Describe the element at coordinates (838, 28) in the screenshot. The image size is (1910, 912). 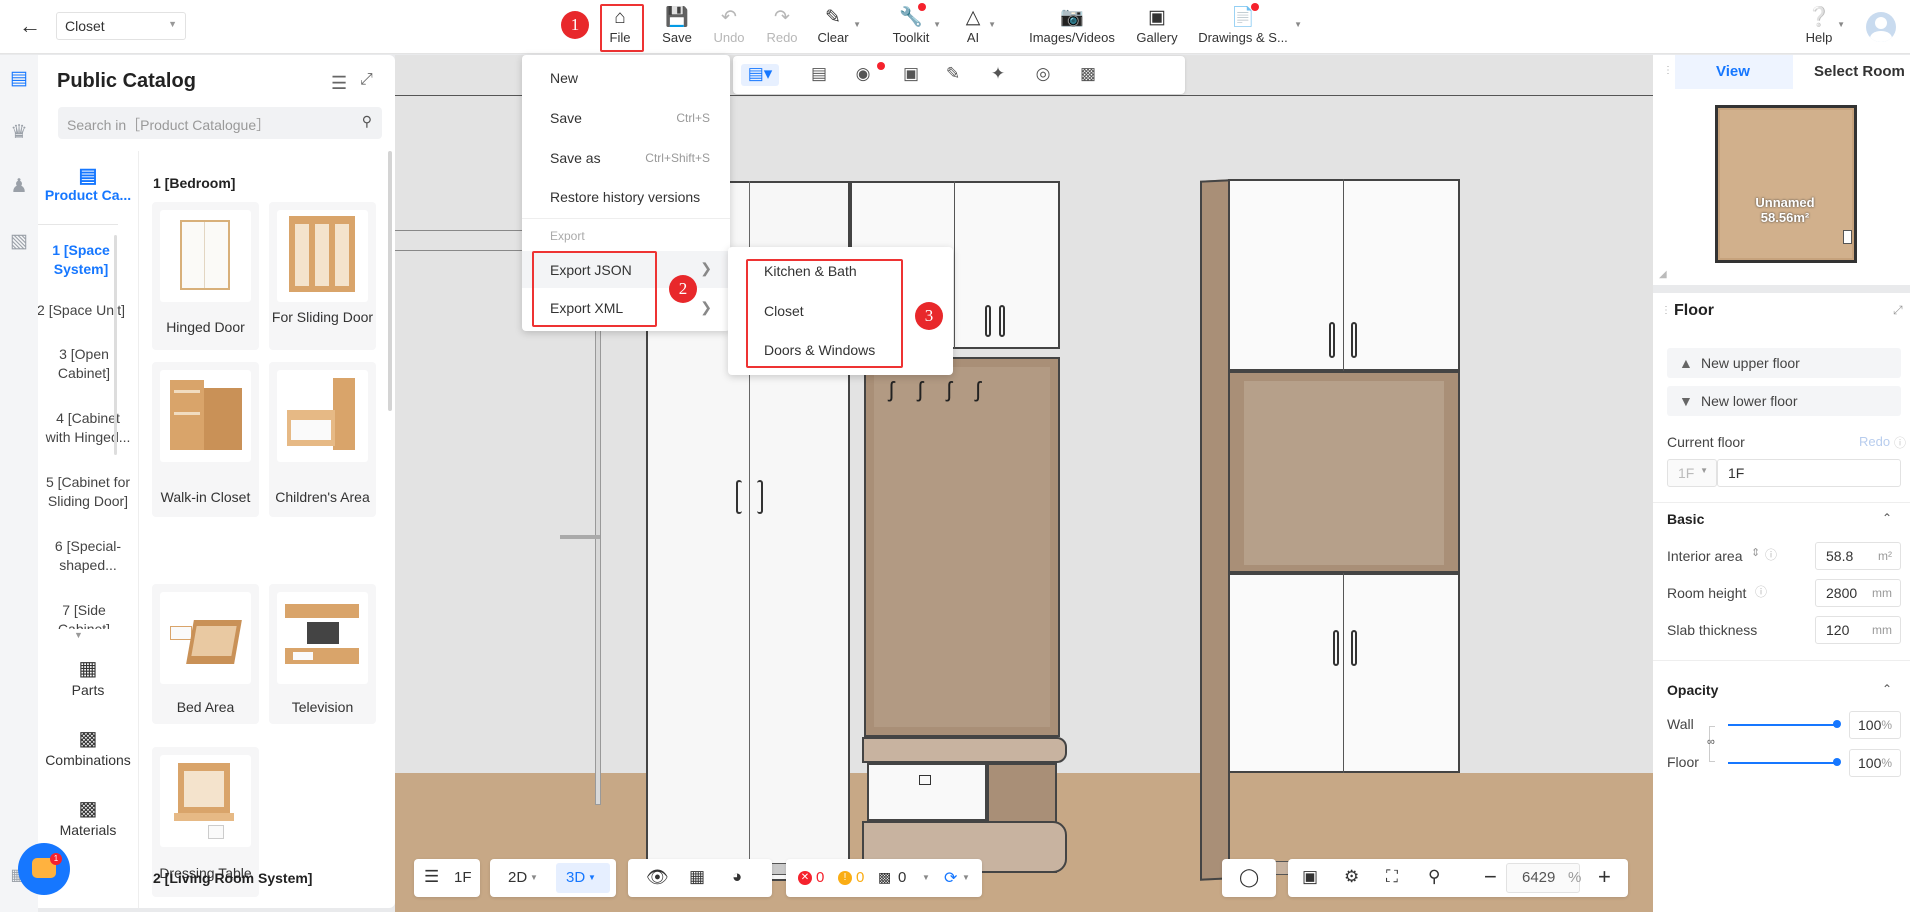
I see `clear-button: ✎ Clear ▼` at that location.